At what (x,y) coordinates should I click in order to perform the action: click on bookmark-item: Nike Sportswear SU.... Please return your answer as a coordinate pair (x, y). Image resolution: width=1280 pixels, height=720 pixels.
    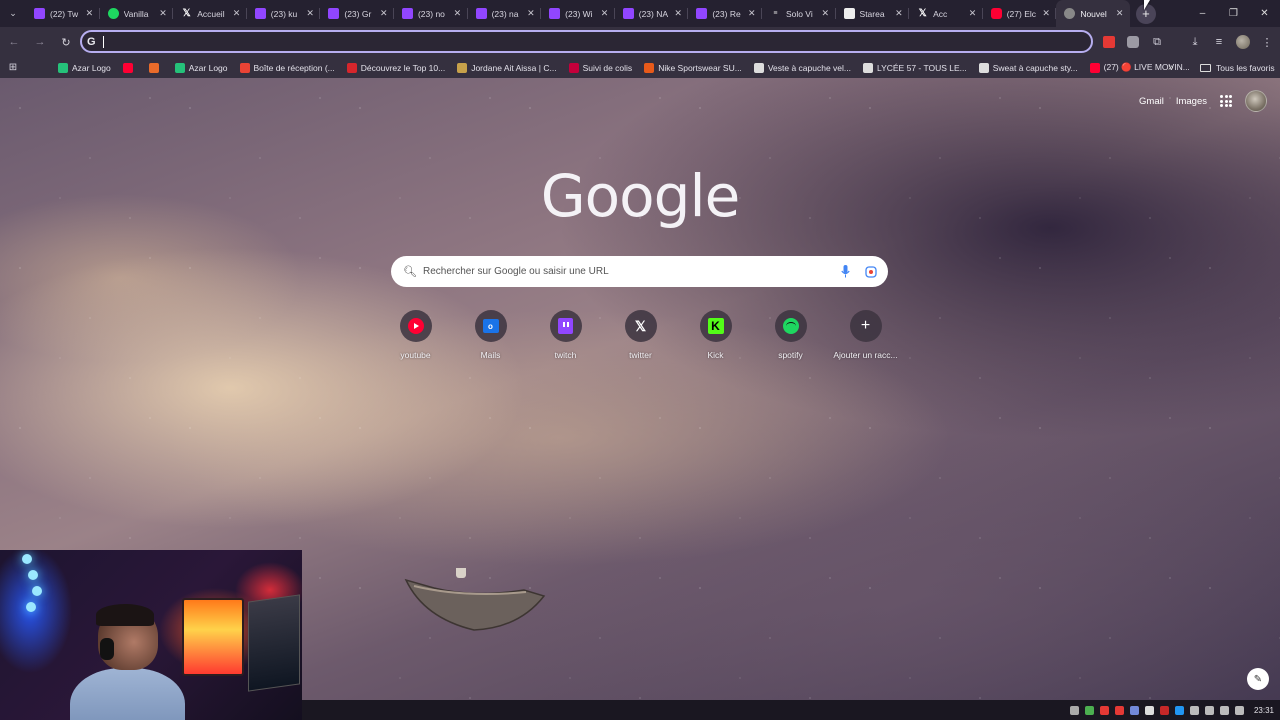
    Looking at the image, I should click on (693, 67).